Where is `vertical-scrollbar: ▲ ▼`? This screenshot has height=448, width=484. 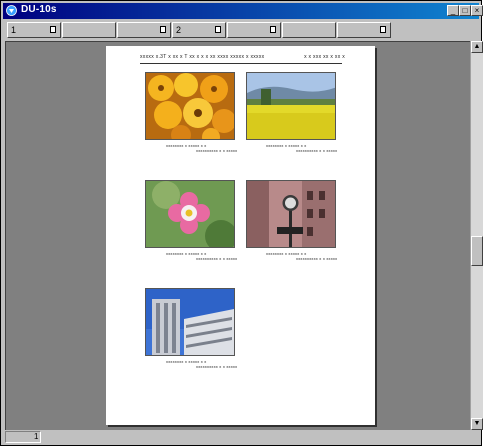
vertical-scrollbar: ▲ ▼ is located at coordinates (476, 235).